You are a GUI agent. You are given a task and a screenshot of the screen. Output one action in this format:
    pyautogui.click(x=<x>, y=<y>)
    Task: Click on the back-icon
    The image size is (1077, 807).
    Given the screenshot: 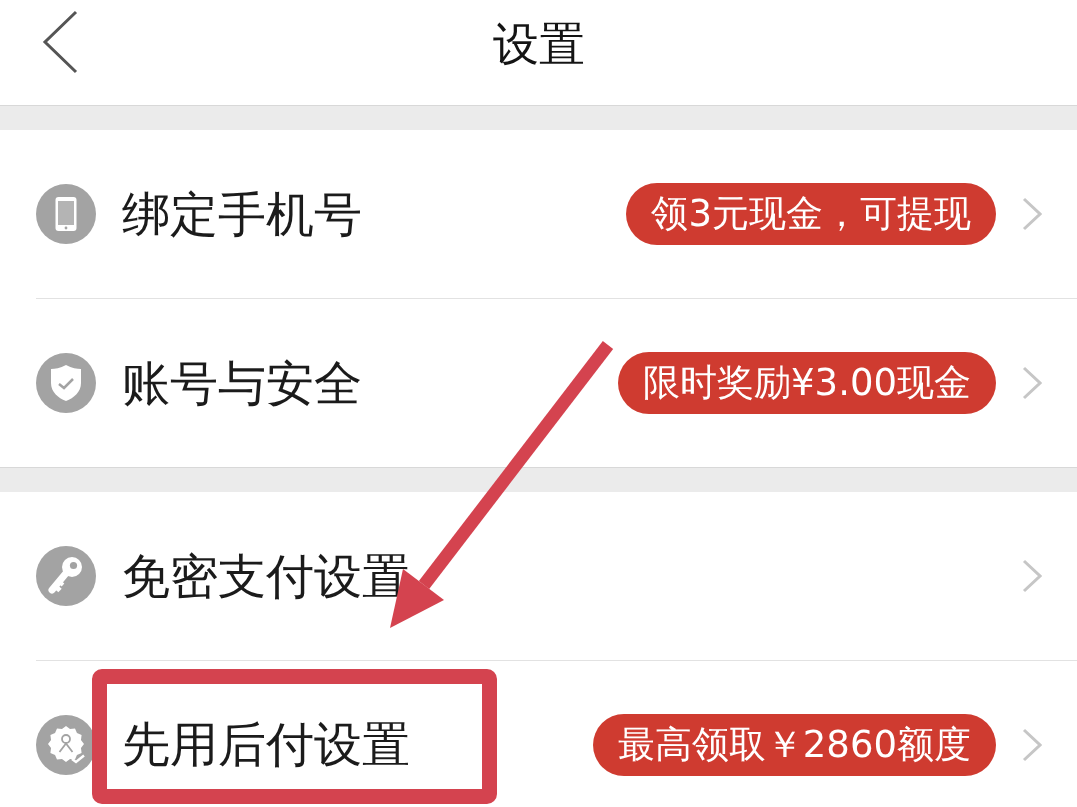 What is the action you would take?
    pyautogui.click(x=60, y=42)
    